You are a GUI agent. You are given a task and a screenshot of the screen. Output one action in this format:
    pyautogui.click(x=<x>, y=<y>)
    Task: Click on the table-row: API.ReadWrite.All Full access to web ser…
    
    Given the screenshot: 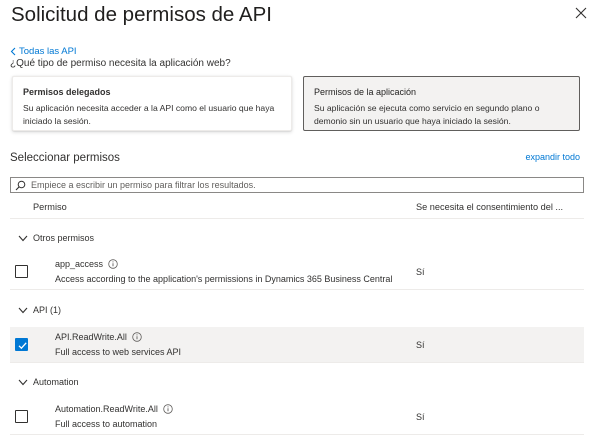 What is the action you would take?
    pyautogui.click(x=297, y=345)
    